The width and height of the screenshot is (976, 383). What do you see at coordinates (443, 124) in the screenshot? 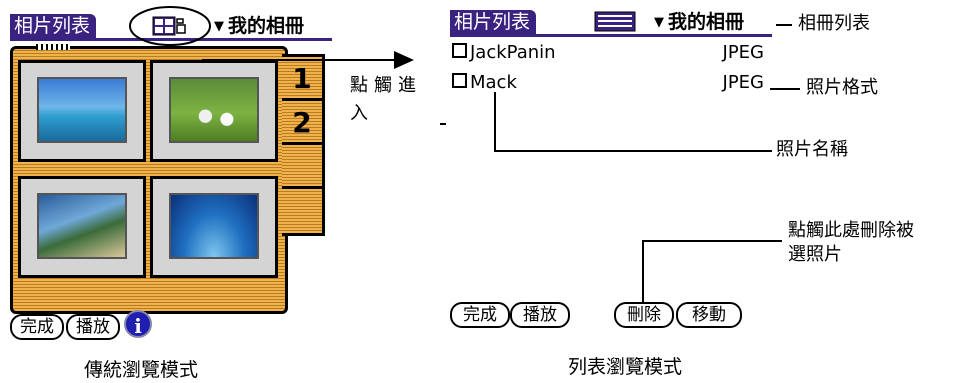
I see `tap-enter-tick` at bounding box center [443, 124].